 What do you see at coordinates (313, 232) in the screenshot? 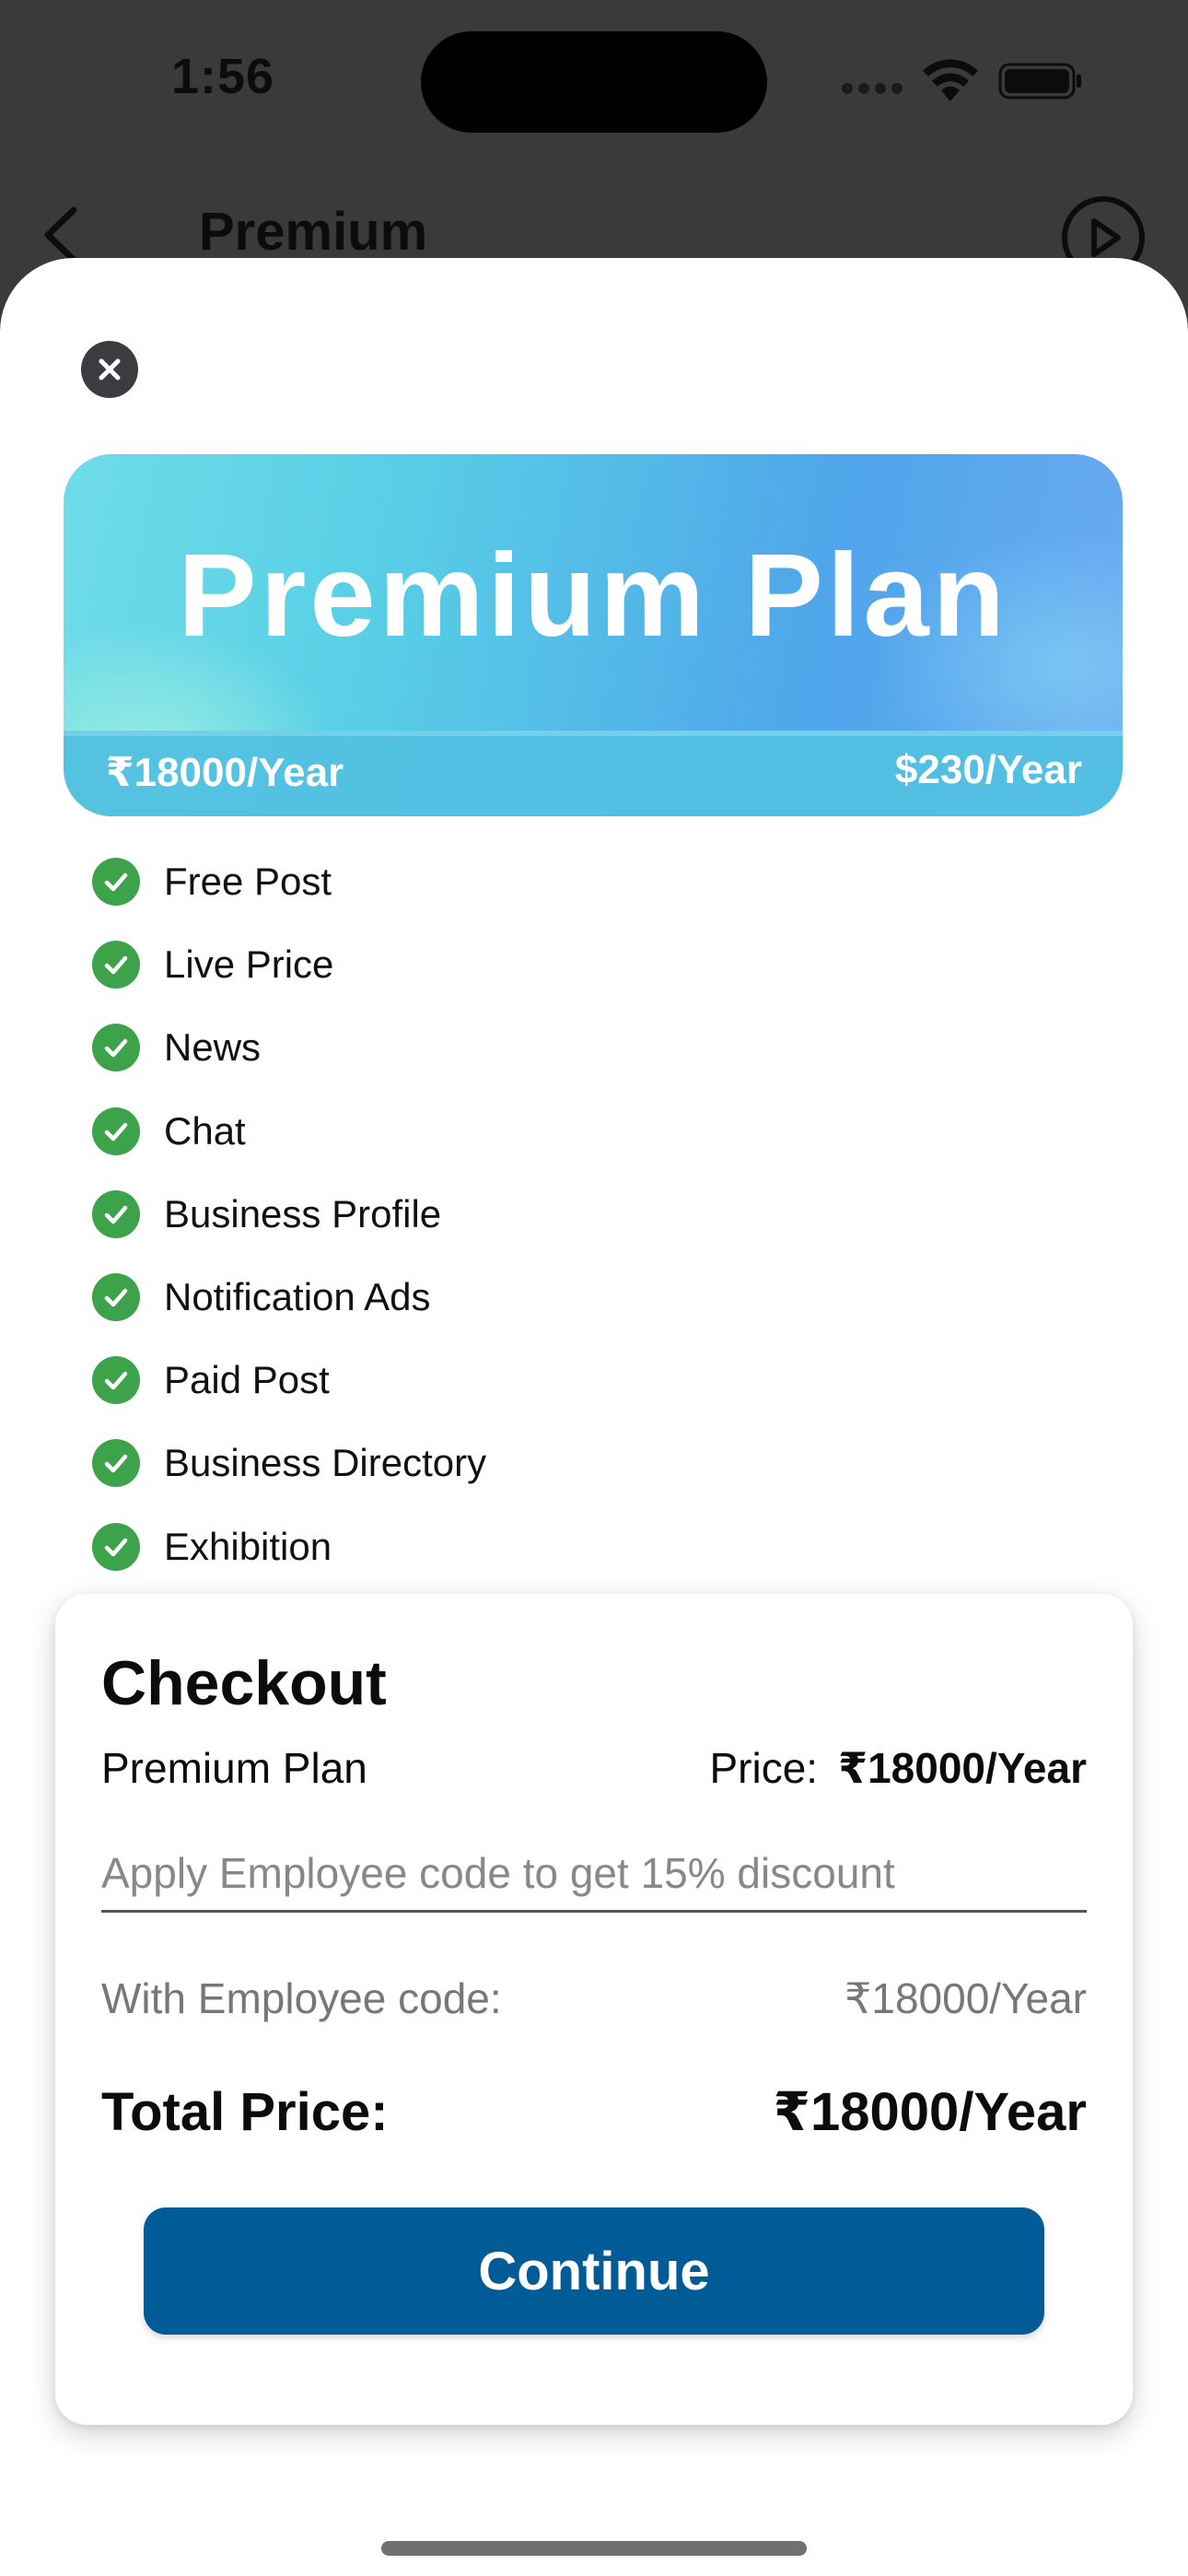
I see `background-page-title: Premium` at bounding box center [313, 232].